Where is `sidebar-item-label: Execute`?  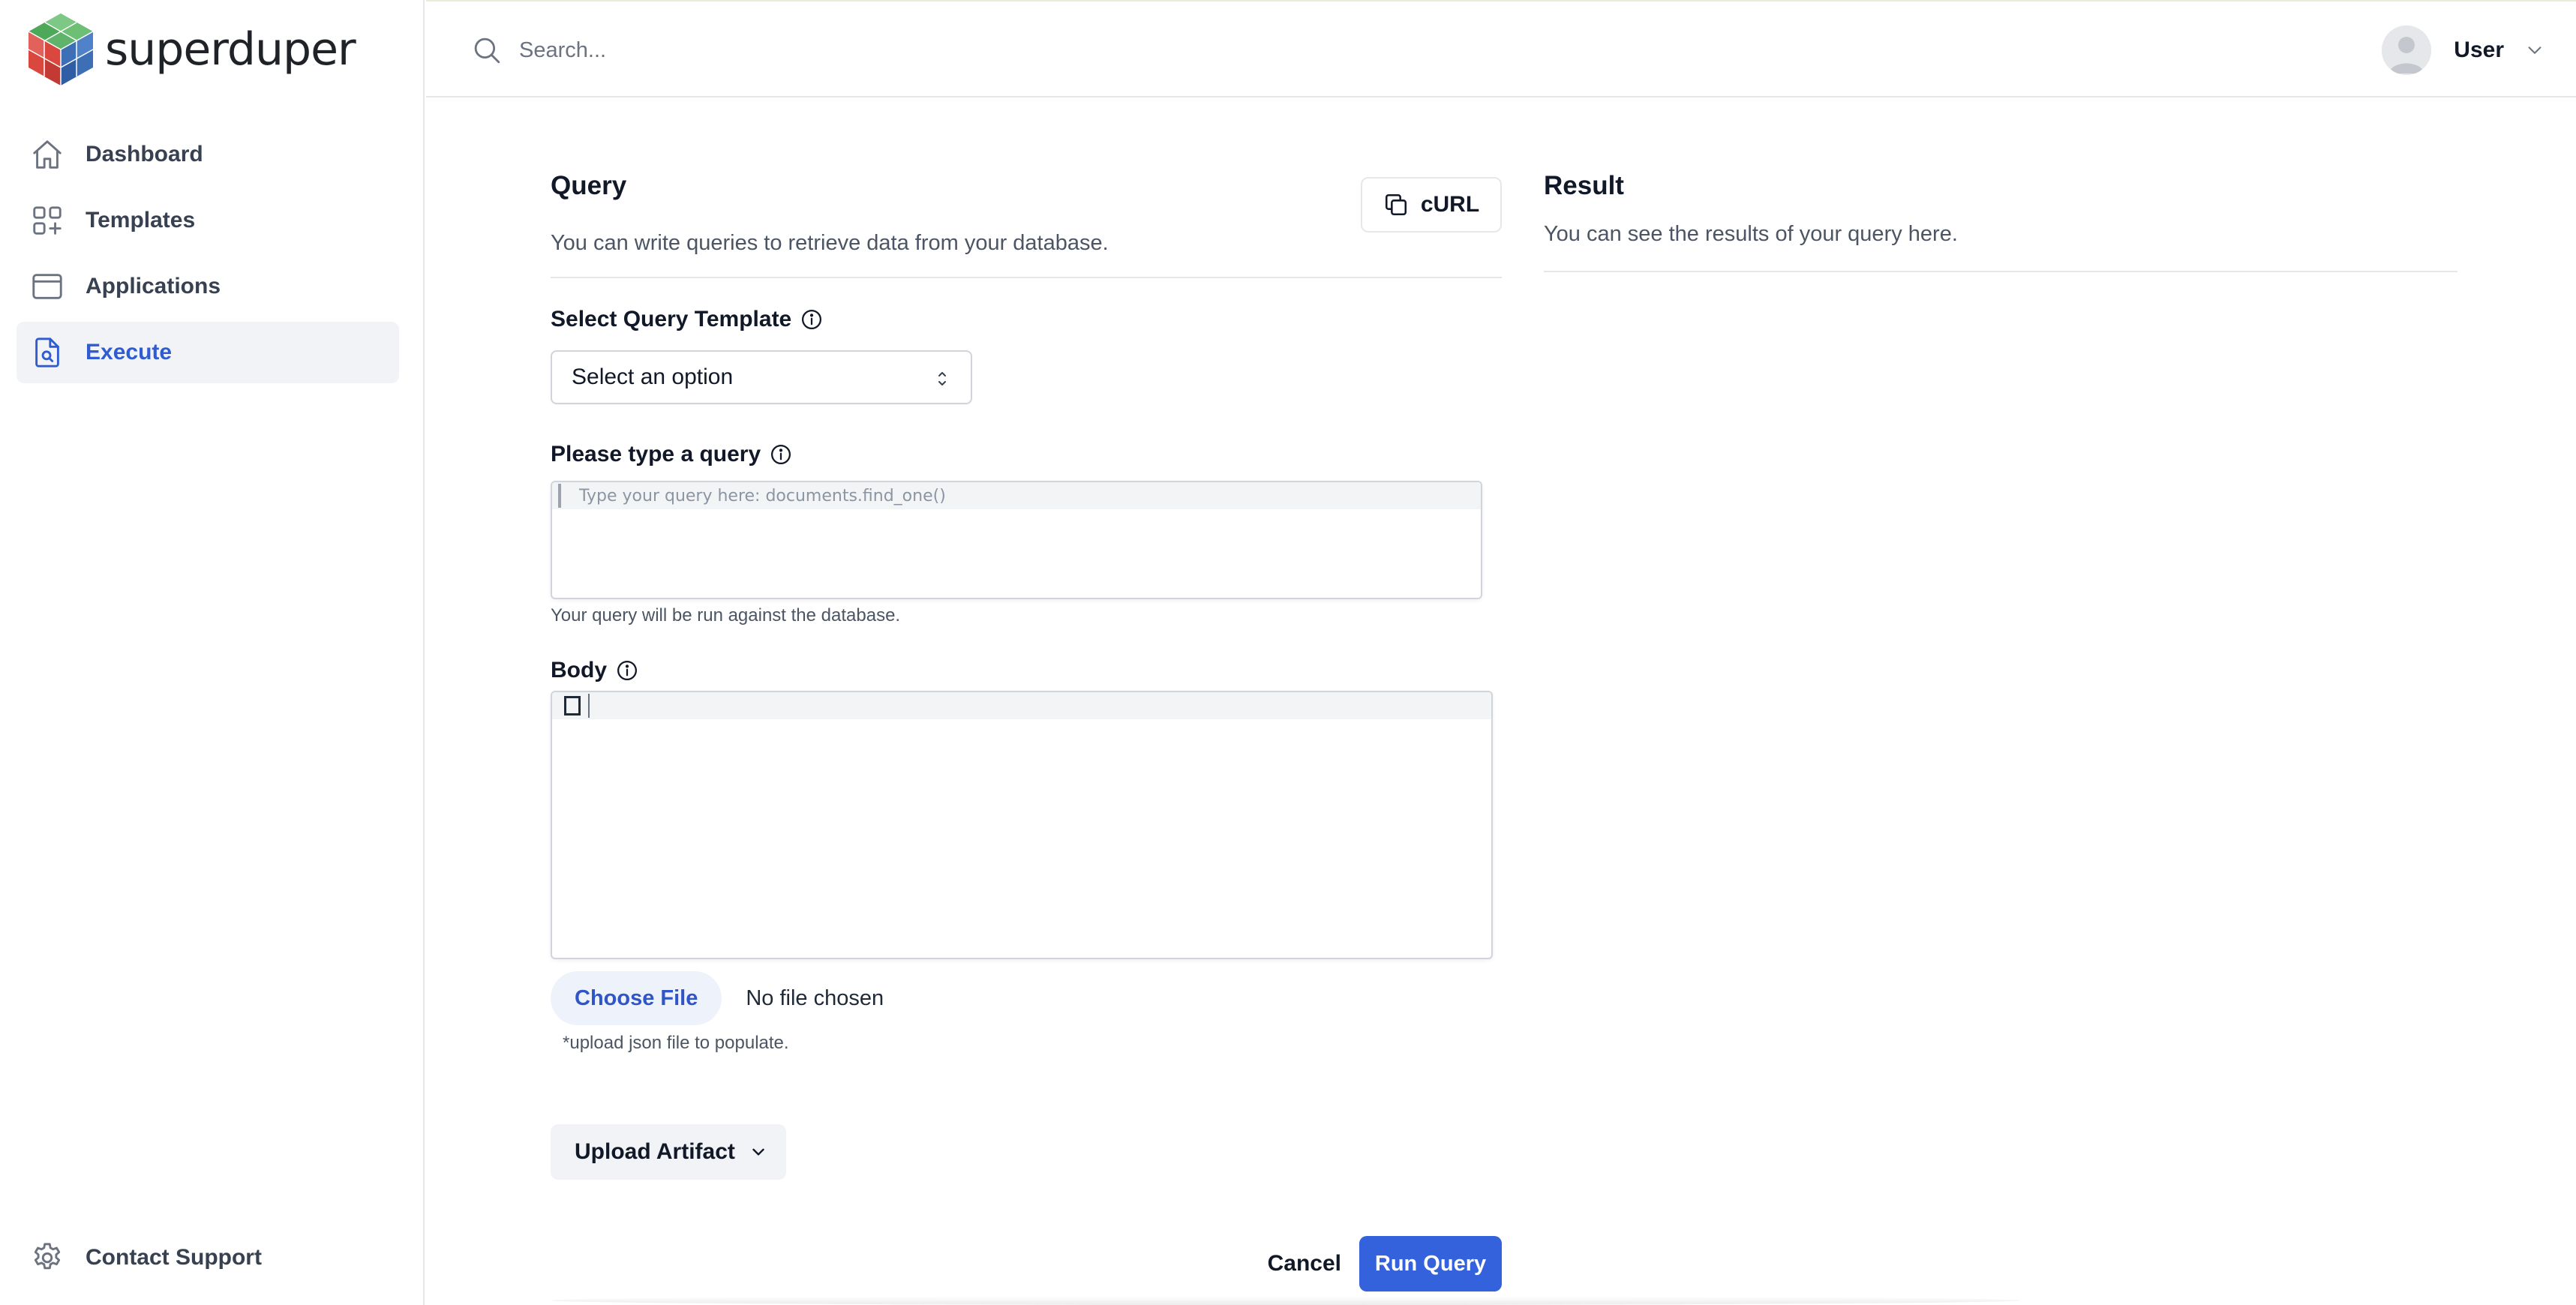
sidebar-item-label: Execute is located at coordinates (129, 352).